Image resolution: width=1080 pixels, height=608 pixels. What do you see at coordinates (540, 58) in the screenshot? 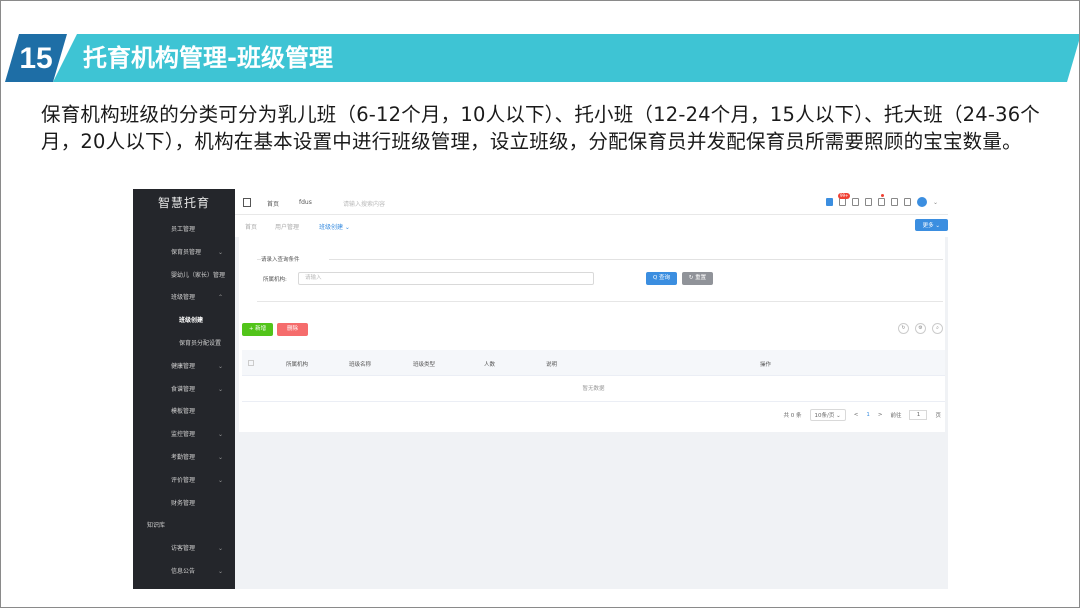
I see `header-banner: 15 托育机构管理-班级管理` at bounding box center [540, 58].